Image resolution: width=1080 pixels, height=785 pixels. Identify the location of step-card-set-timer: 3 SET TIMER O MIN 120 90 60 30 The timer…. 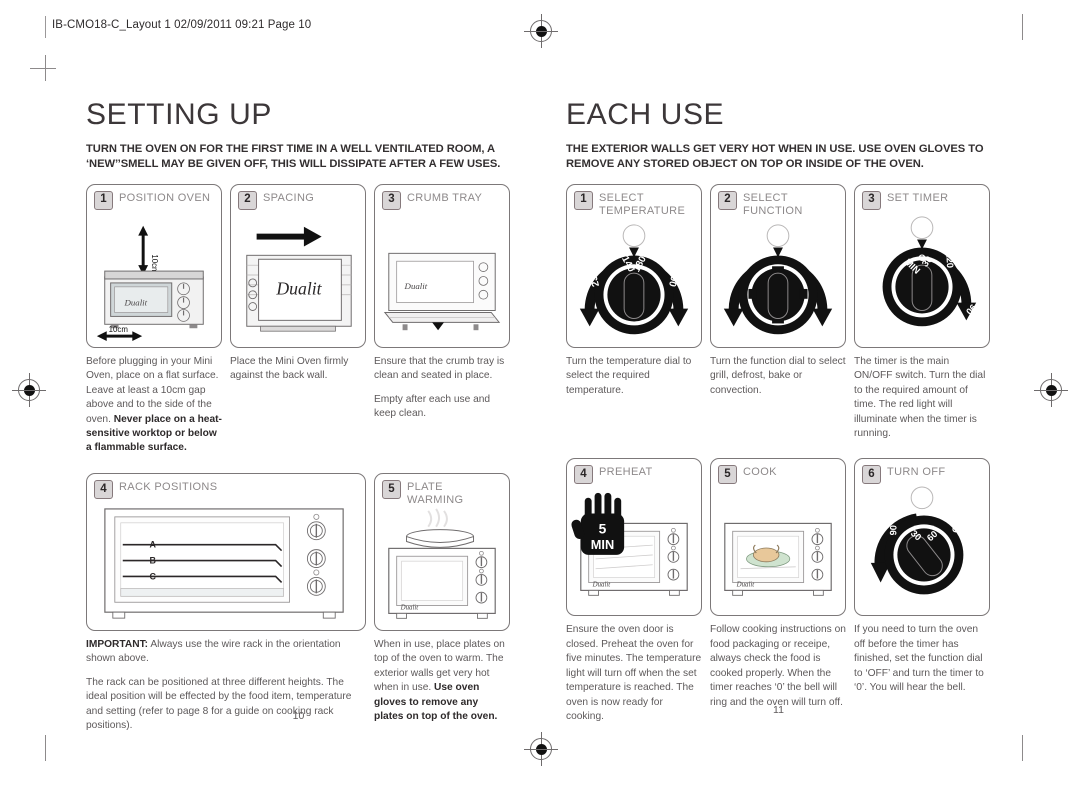
(922, 312).